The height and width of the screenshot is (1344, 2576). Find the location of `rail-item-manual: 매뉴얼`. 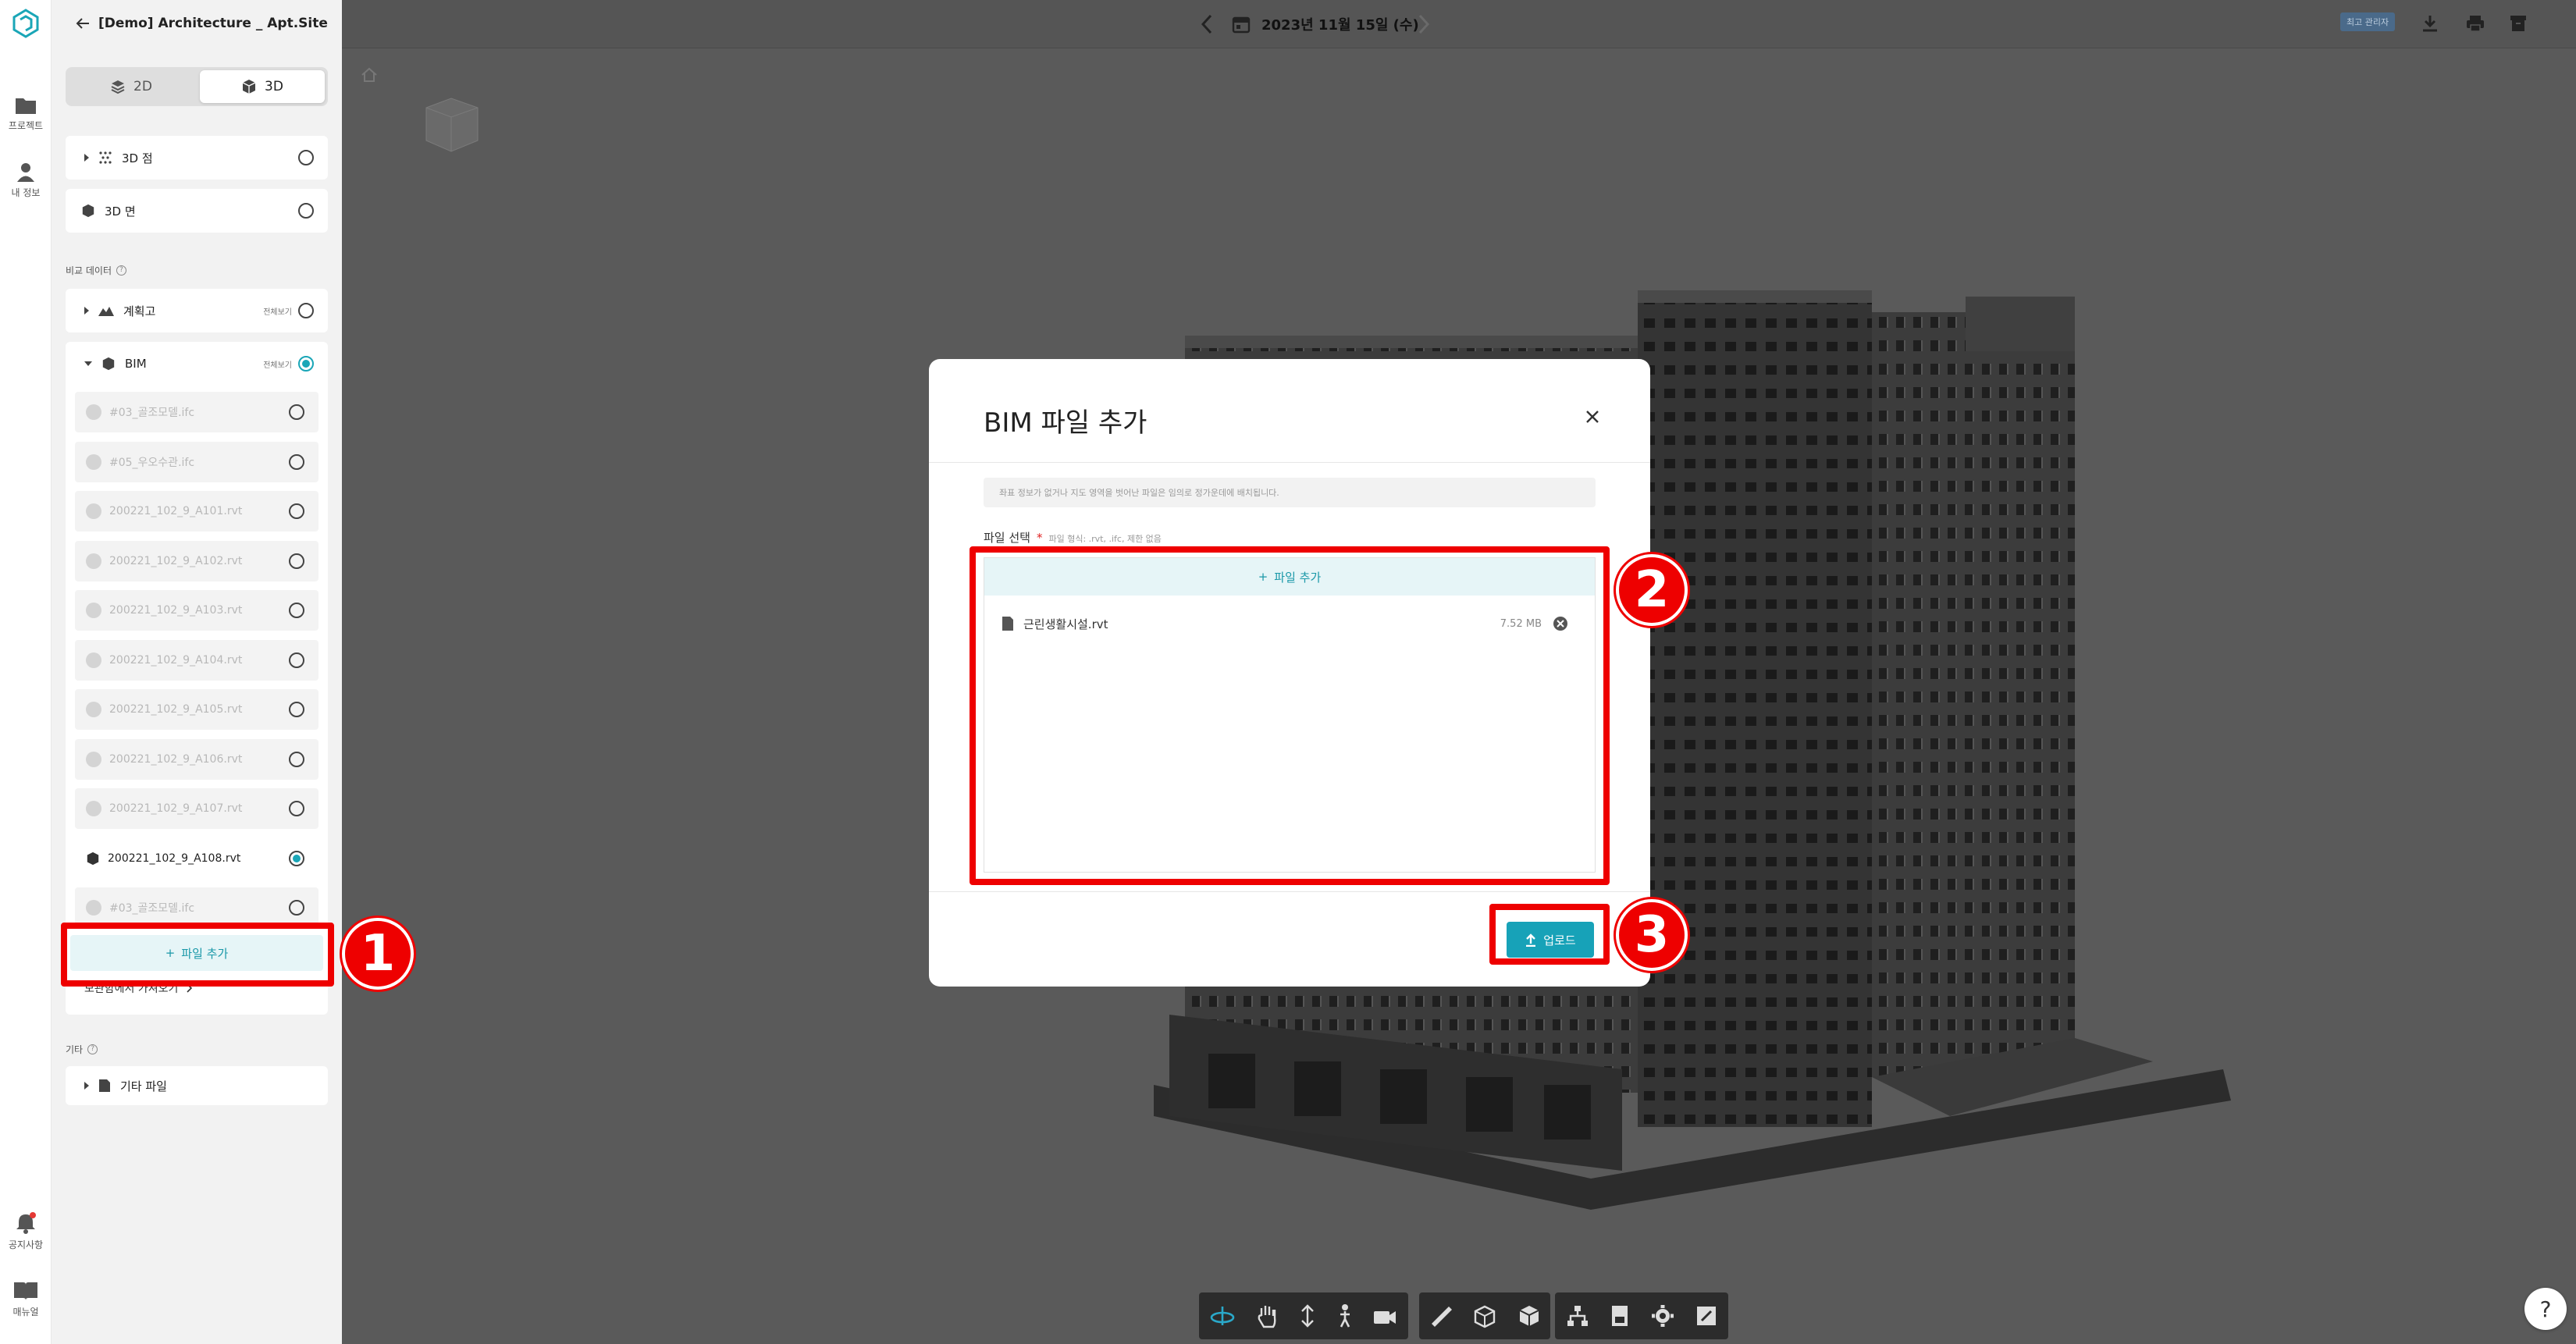

rail-item-manual: 매뉴얼 is located at coordinates (26, 1299).